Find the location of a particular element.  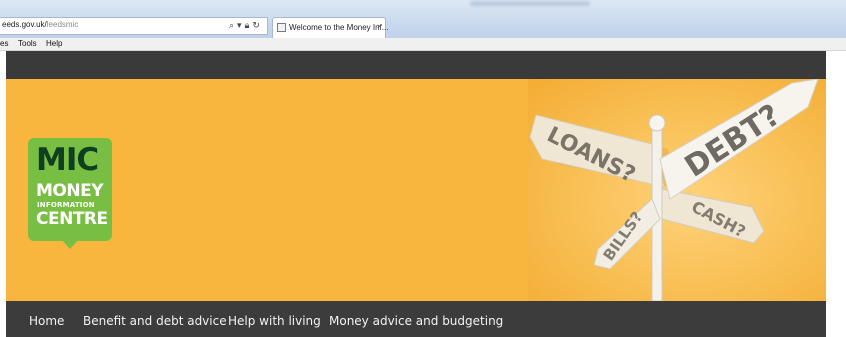

page-favicon-icon is located at coordinates (281, 27).